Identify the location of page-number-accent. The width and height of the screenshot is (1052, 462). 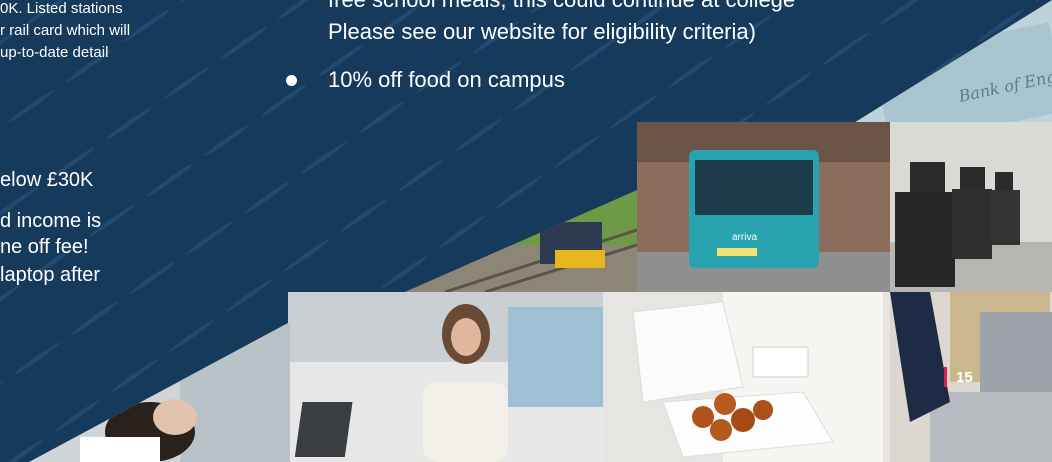
(945, 377).